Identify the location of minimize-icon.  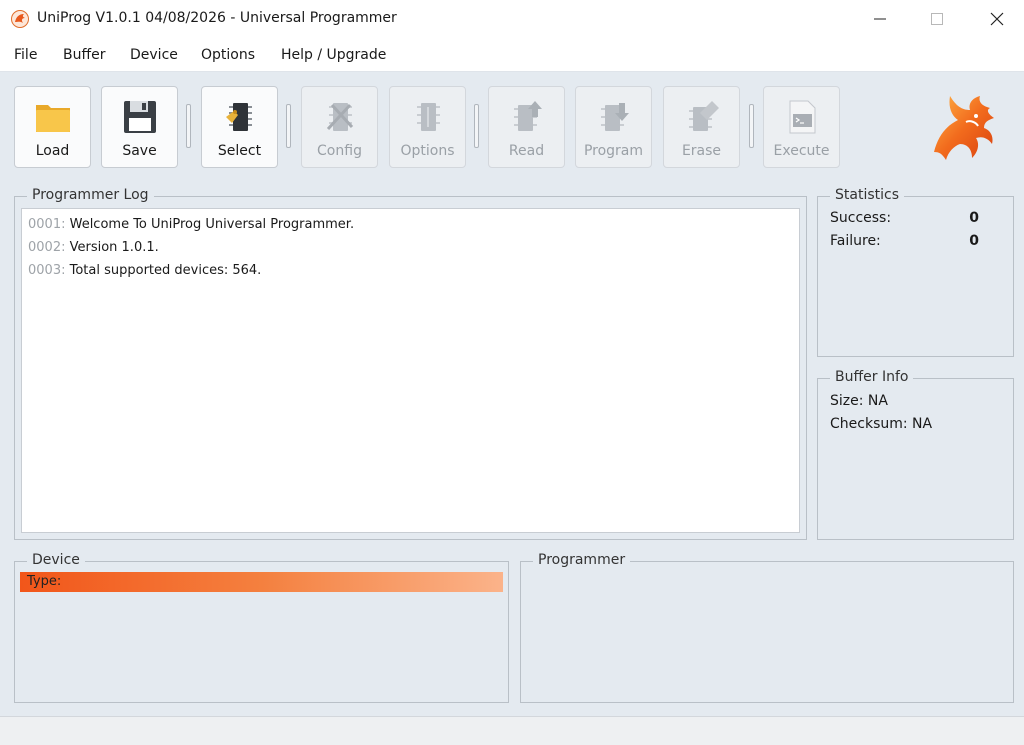
(880, 19).